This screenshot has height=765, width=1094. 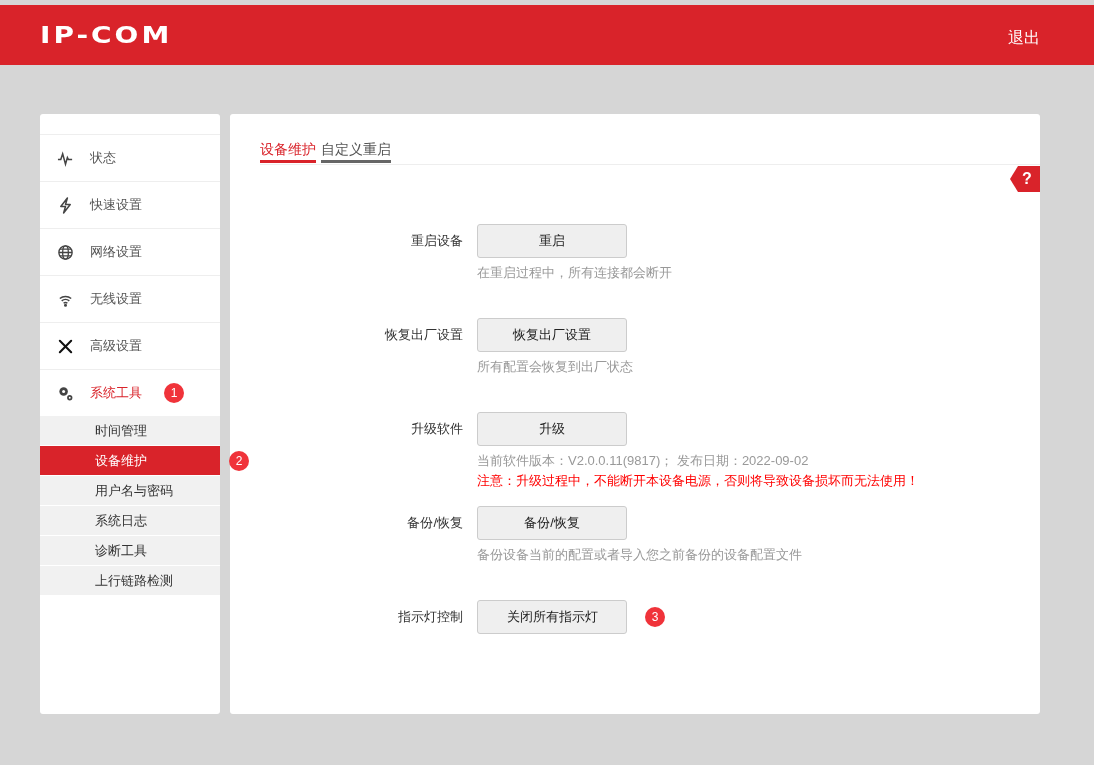 I want to click on tab: 设备维护, so click(x=288, y=150).